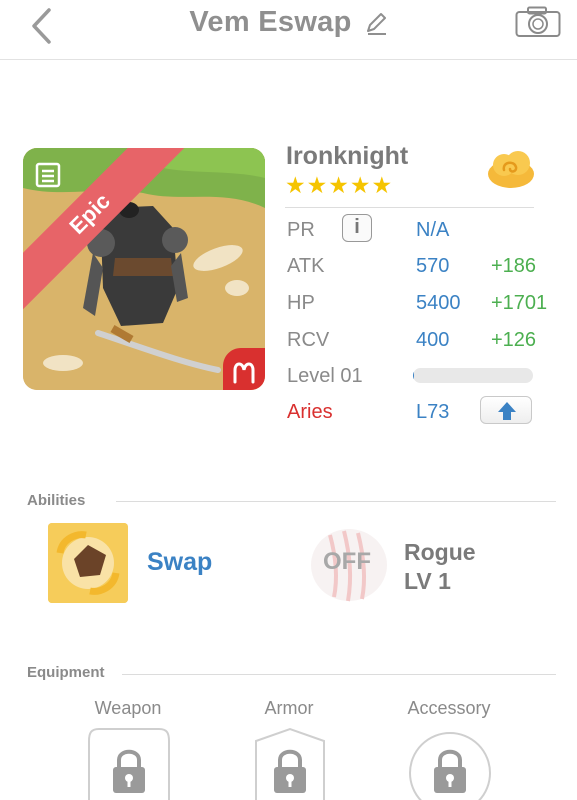  I want to click on passive-ability-name: Rogue, so click(440, 552).